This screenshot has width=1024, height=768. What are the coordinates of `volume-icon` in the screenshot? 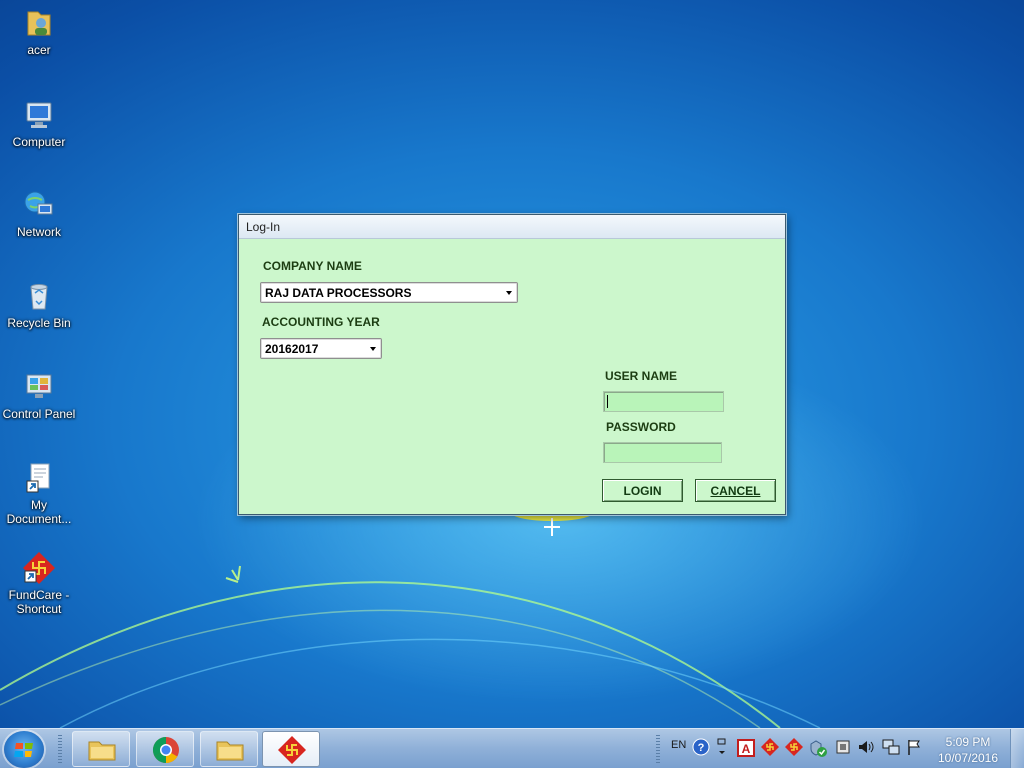 It's located at (866, 747).